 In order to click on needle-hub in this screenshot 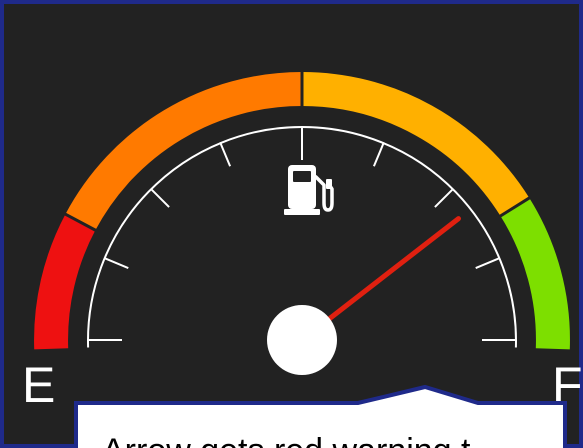, I will do `click(302, 340)`.